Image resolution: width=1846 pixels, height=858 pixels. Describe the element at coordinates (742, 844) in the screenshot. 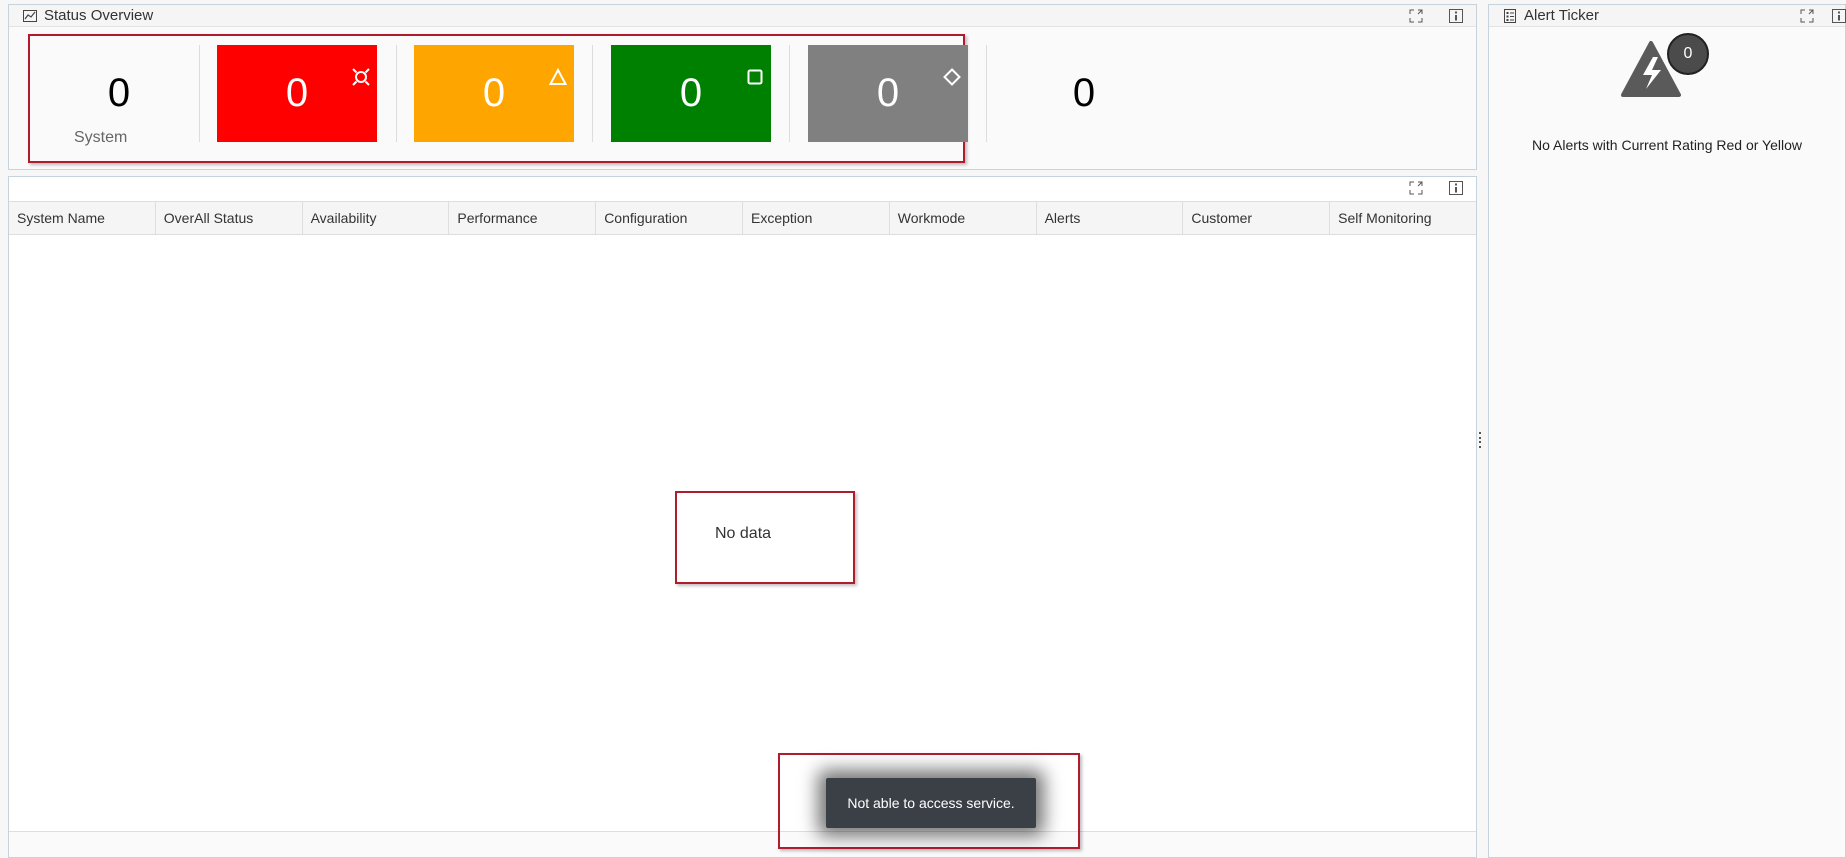

I see `table-footer` at that location.